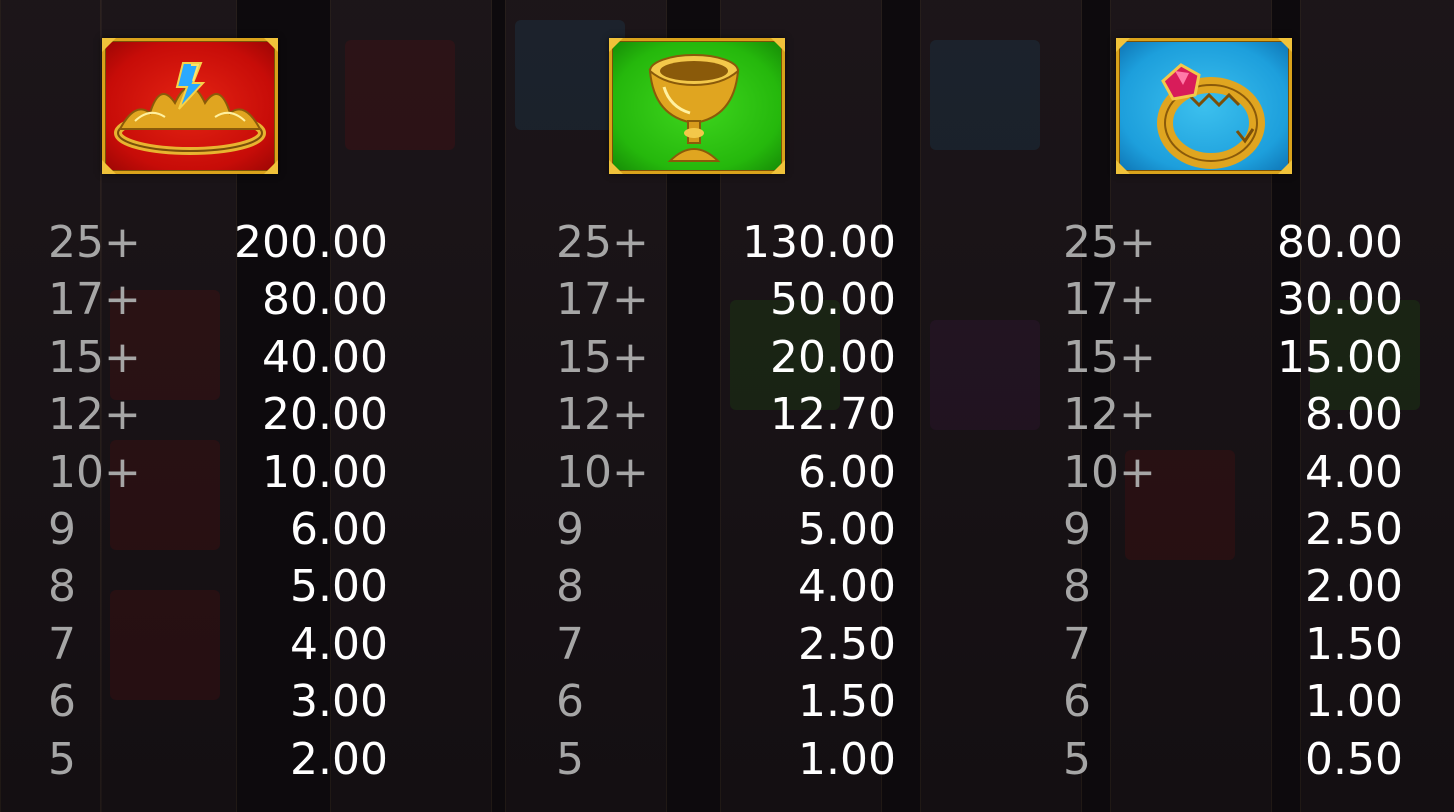  I want to click on payout-value: 3.00, so click(339, 702).